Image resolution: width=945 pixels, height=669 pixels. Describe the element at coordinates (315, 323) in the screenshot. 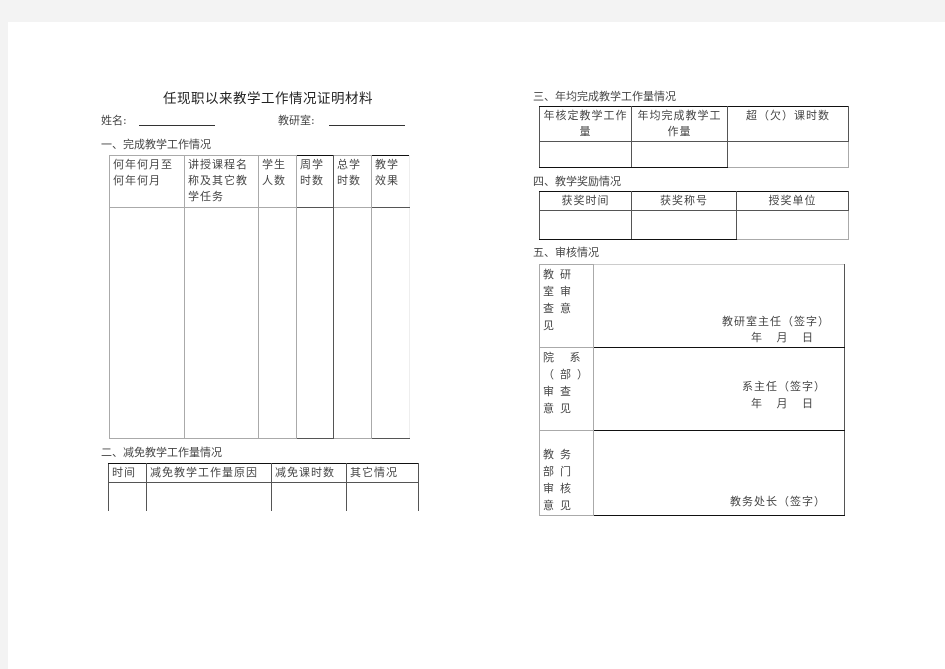

I see `cell-weekly-hours` at that location.